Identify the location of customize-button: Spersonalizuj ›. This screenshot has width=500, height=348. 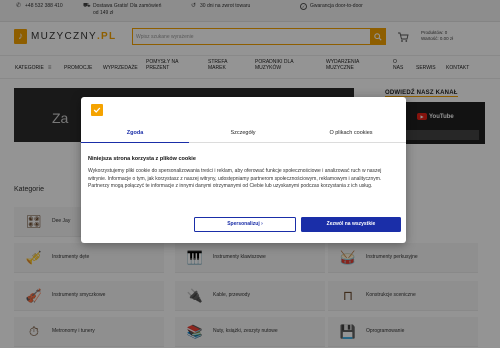
(245, 224).